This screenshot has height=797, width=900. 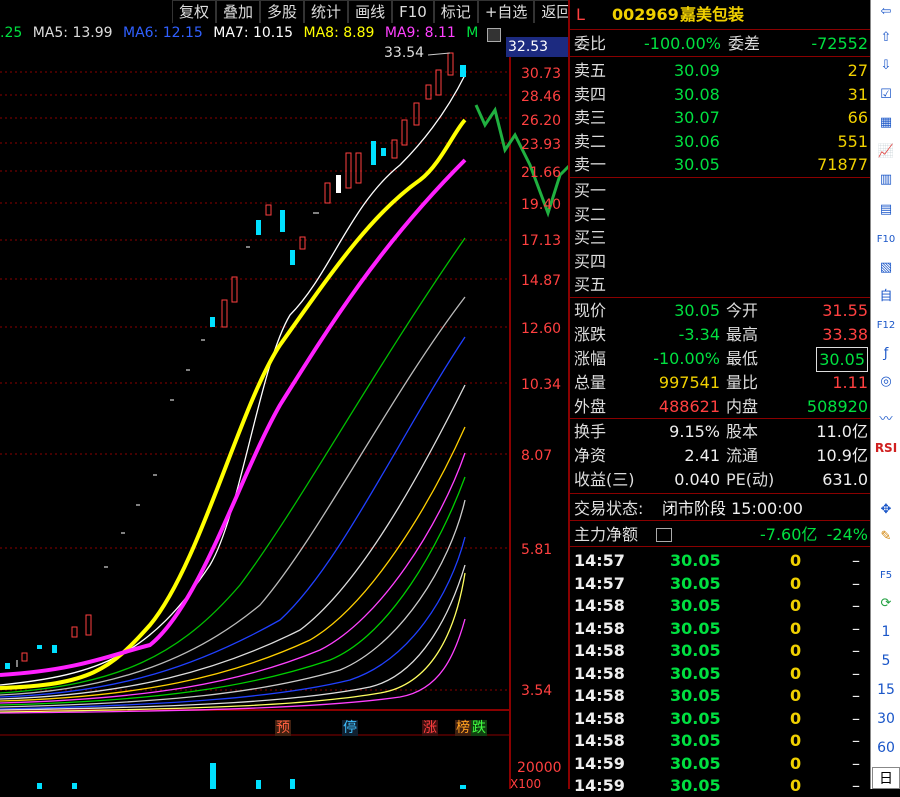 What do you see at coordinates (720, 214) in the screenshot?
I see `bid-row: 买二` at bounding box center [720, 214].